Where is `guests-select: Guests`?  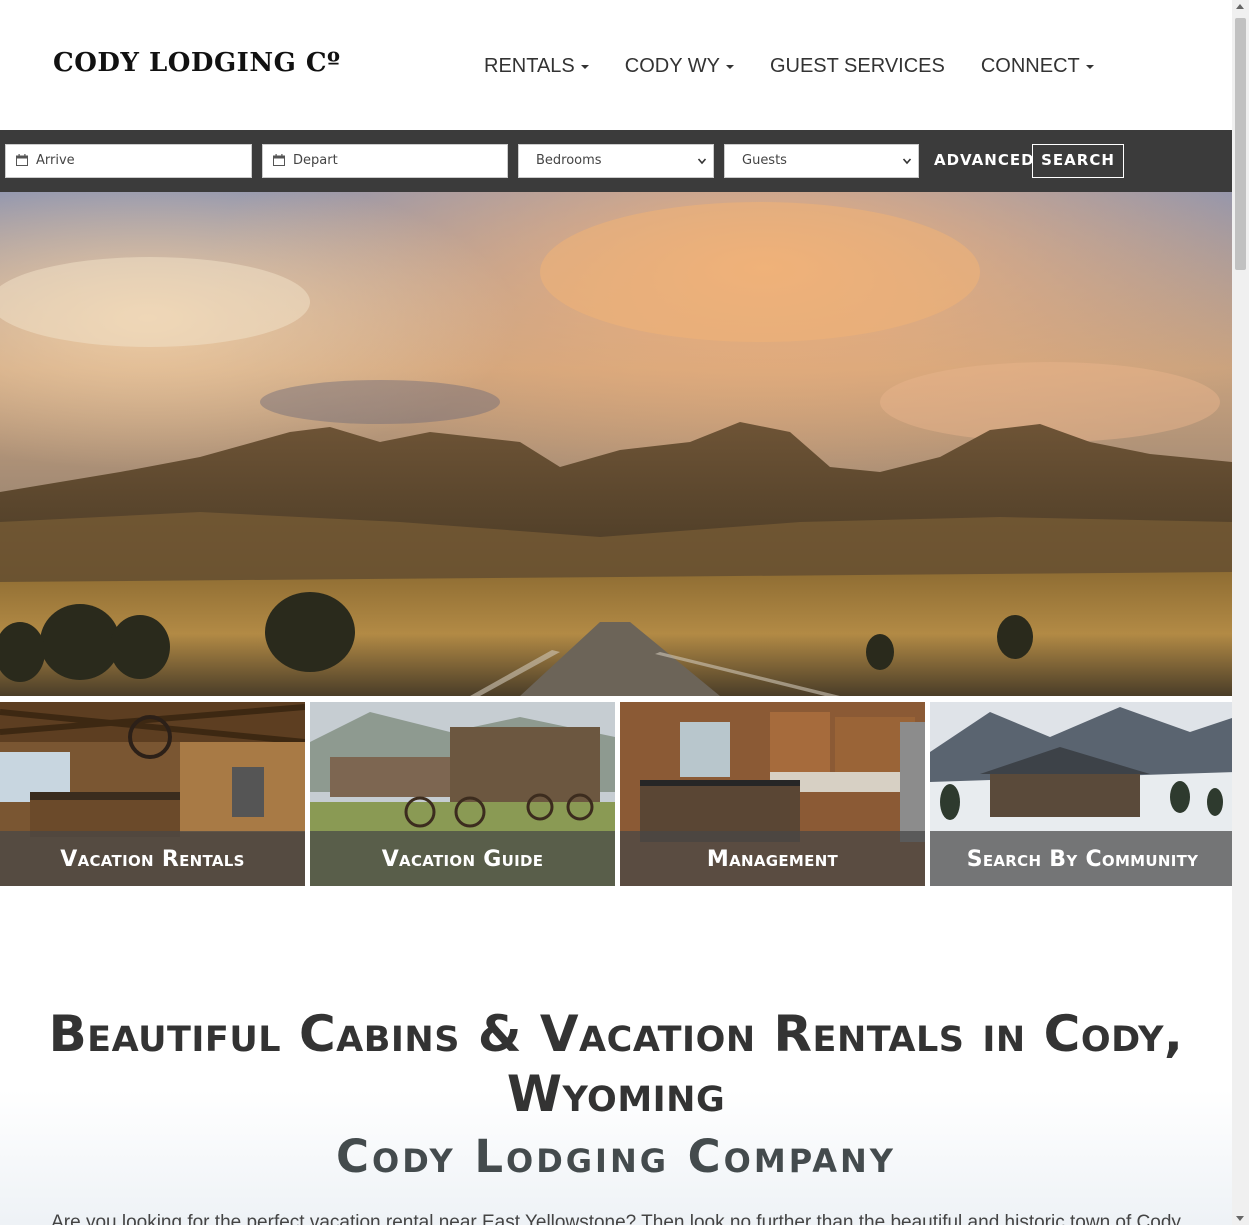
guests-select: Guests is located at coordinates (821, 161).